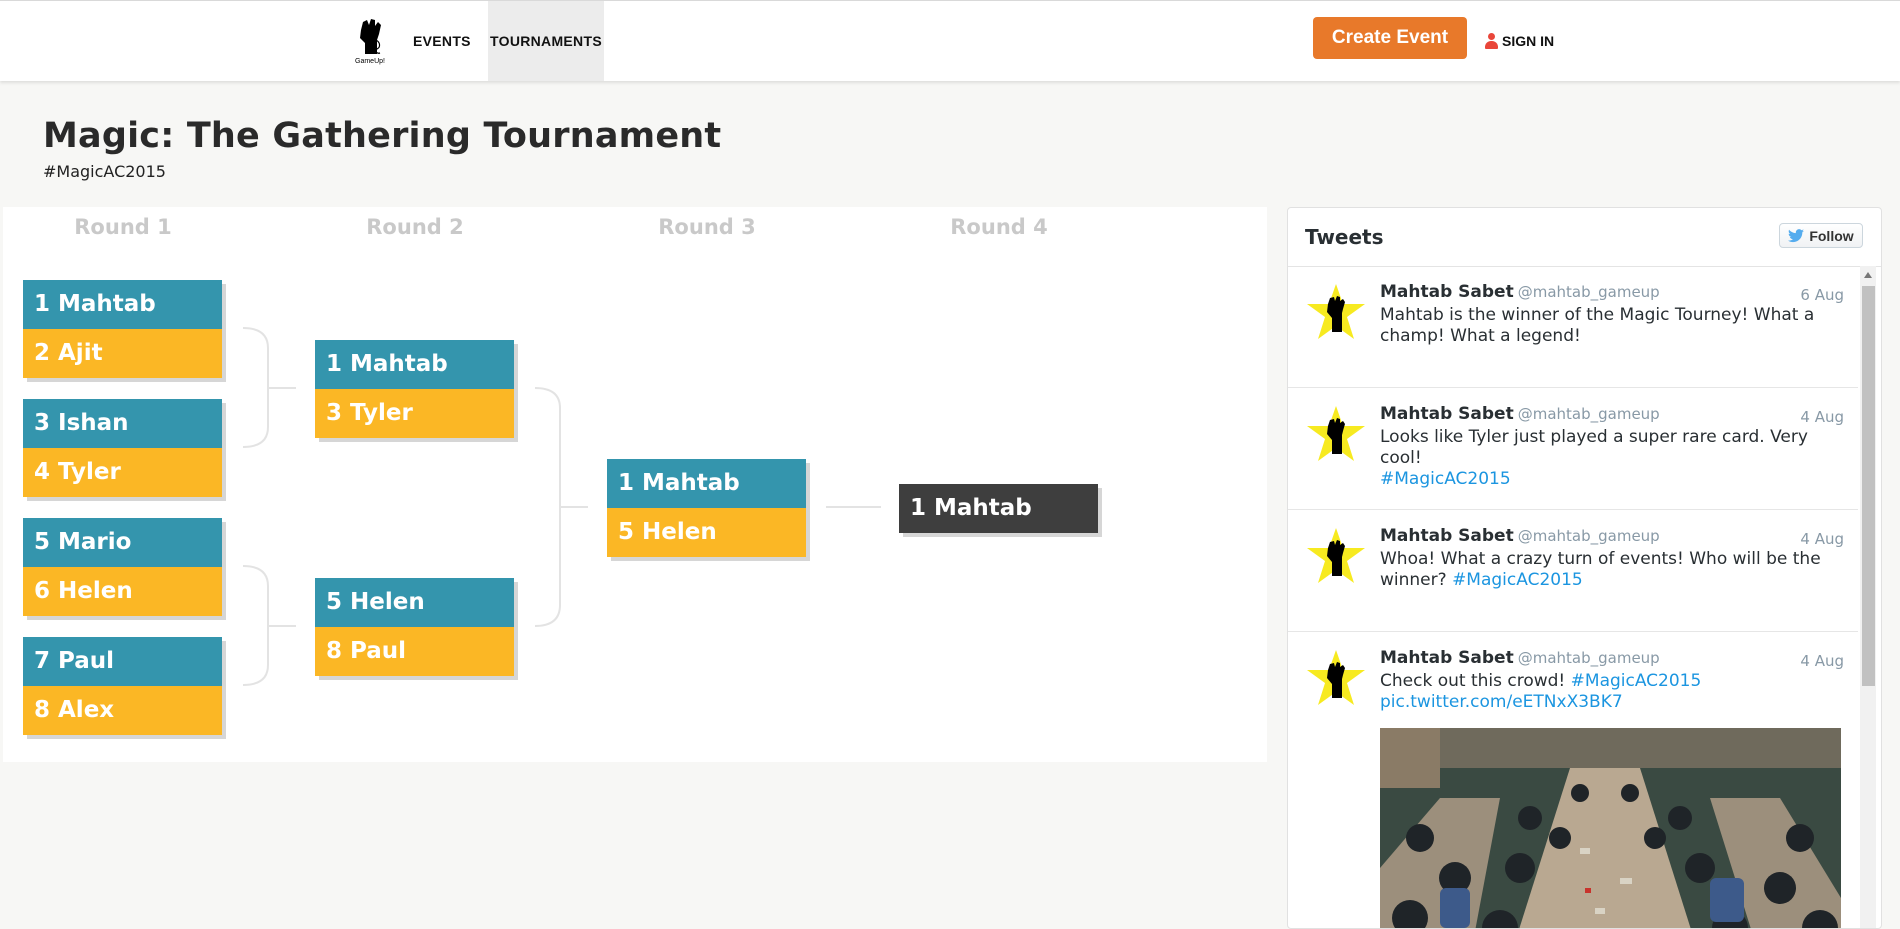 This screenshot has width=1900, height=929. Describe the element at coordinates (1796, 235) in the screenshot. I see `twitter-bird-icon` at that location.